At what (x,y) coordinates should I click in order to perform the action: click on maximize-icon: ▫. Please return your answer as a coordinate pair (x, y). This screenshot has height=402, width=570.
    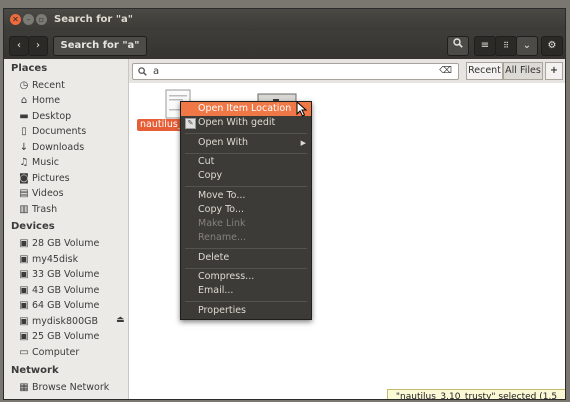
    Looking at the image, I should click on (41, 19).